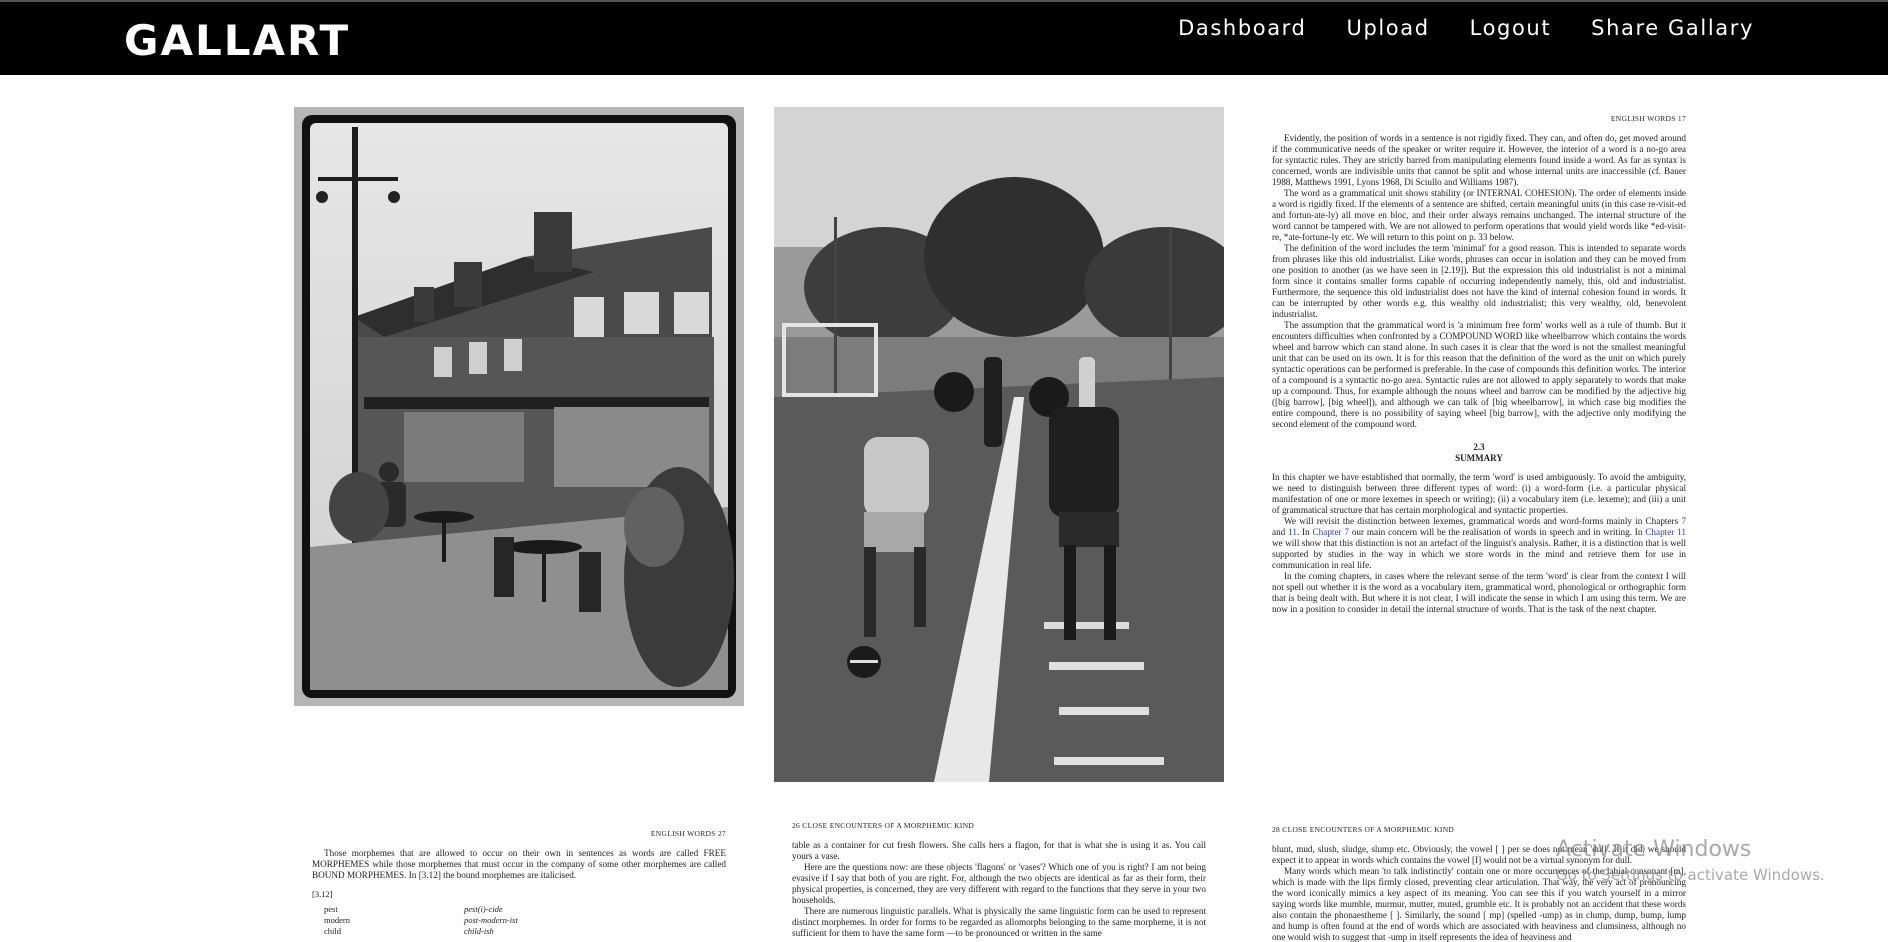  Describe the element at coordinates (1511, 28) in the screenshot. I see `nav-logout-link: Logout` at that location.